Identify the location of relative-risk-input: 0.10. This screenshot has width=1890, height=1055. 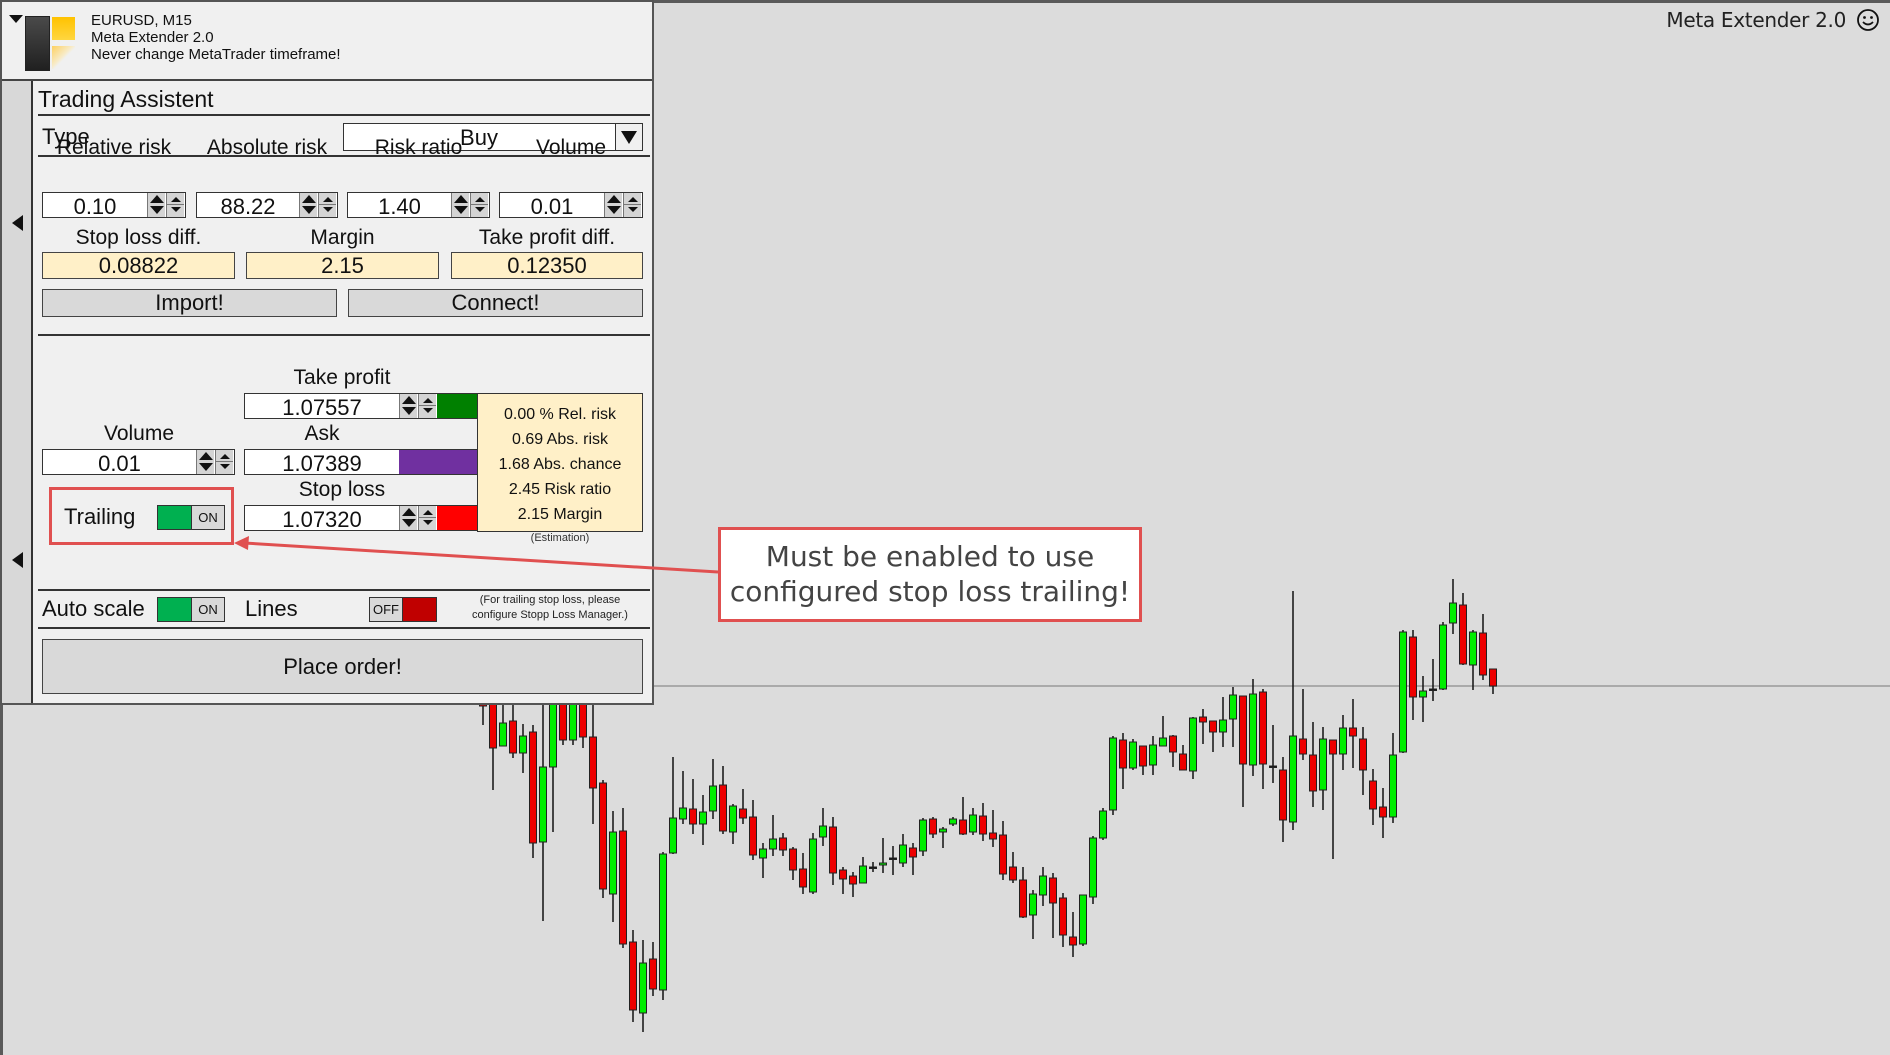
(114, 205).